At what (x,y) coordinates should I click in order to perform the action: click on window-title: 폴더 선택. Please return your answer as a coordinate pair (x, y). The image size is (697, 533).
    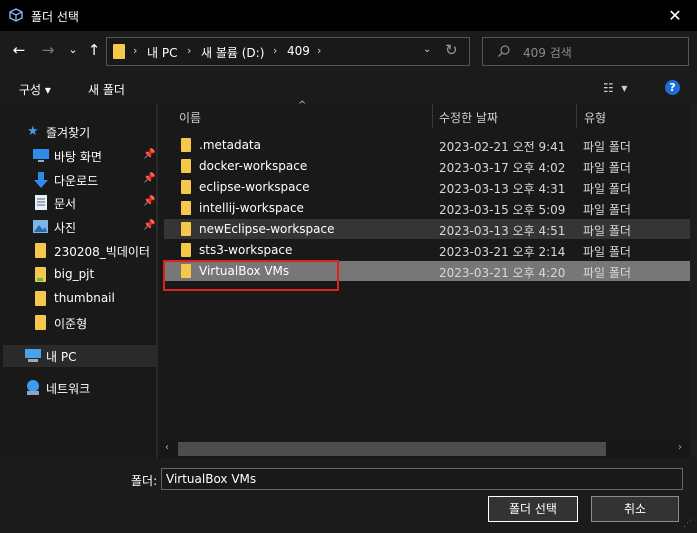
    Looking at the image, I should click on (55, 17).